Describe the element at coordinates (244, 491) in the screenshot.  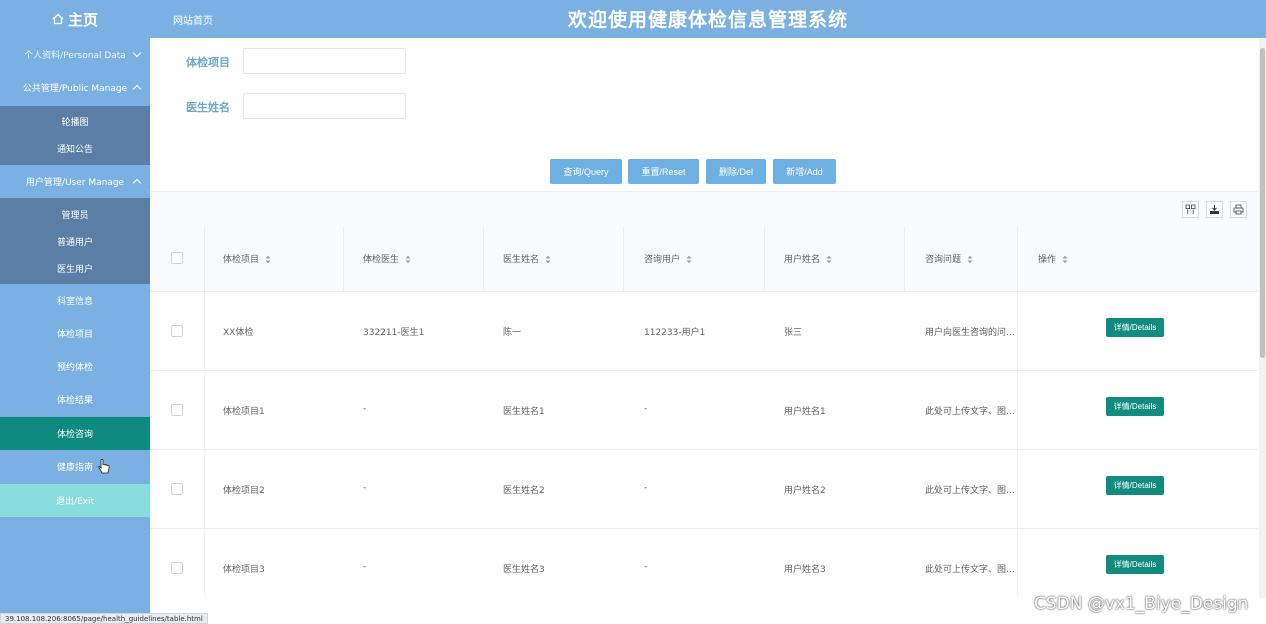
I see `cell-exam-project: 体检项目2` at that location.